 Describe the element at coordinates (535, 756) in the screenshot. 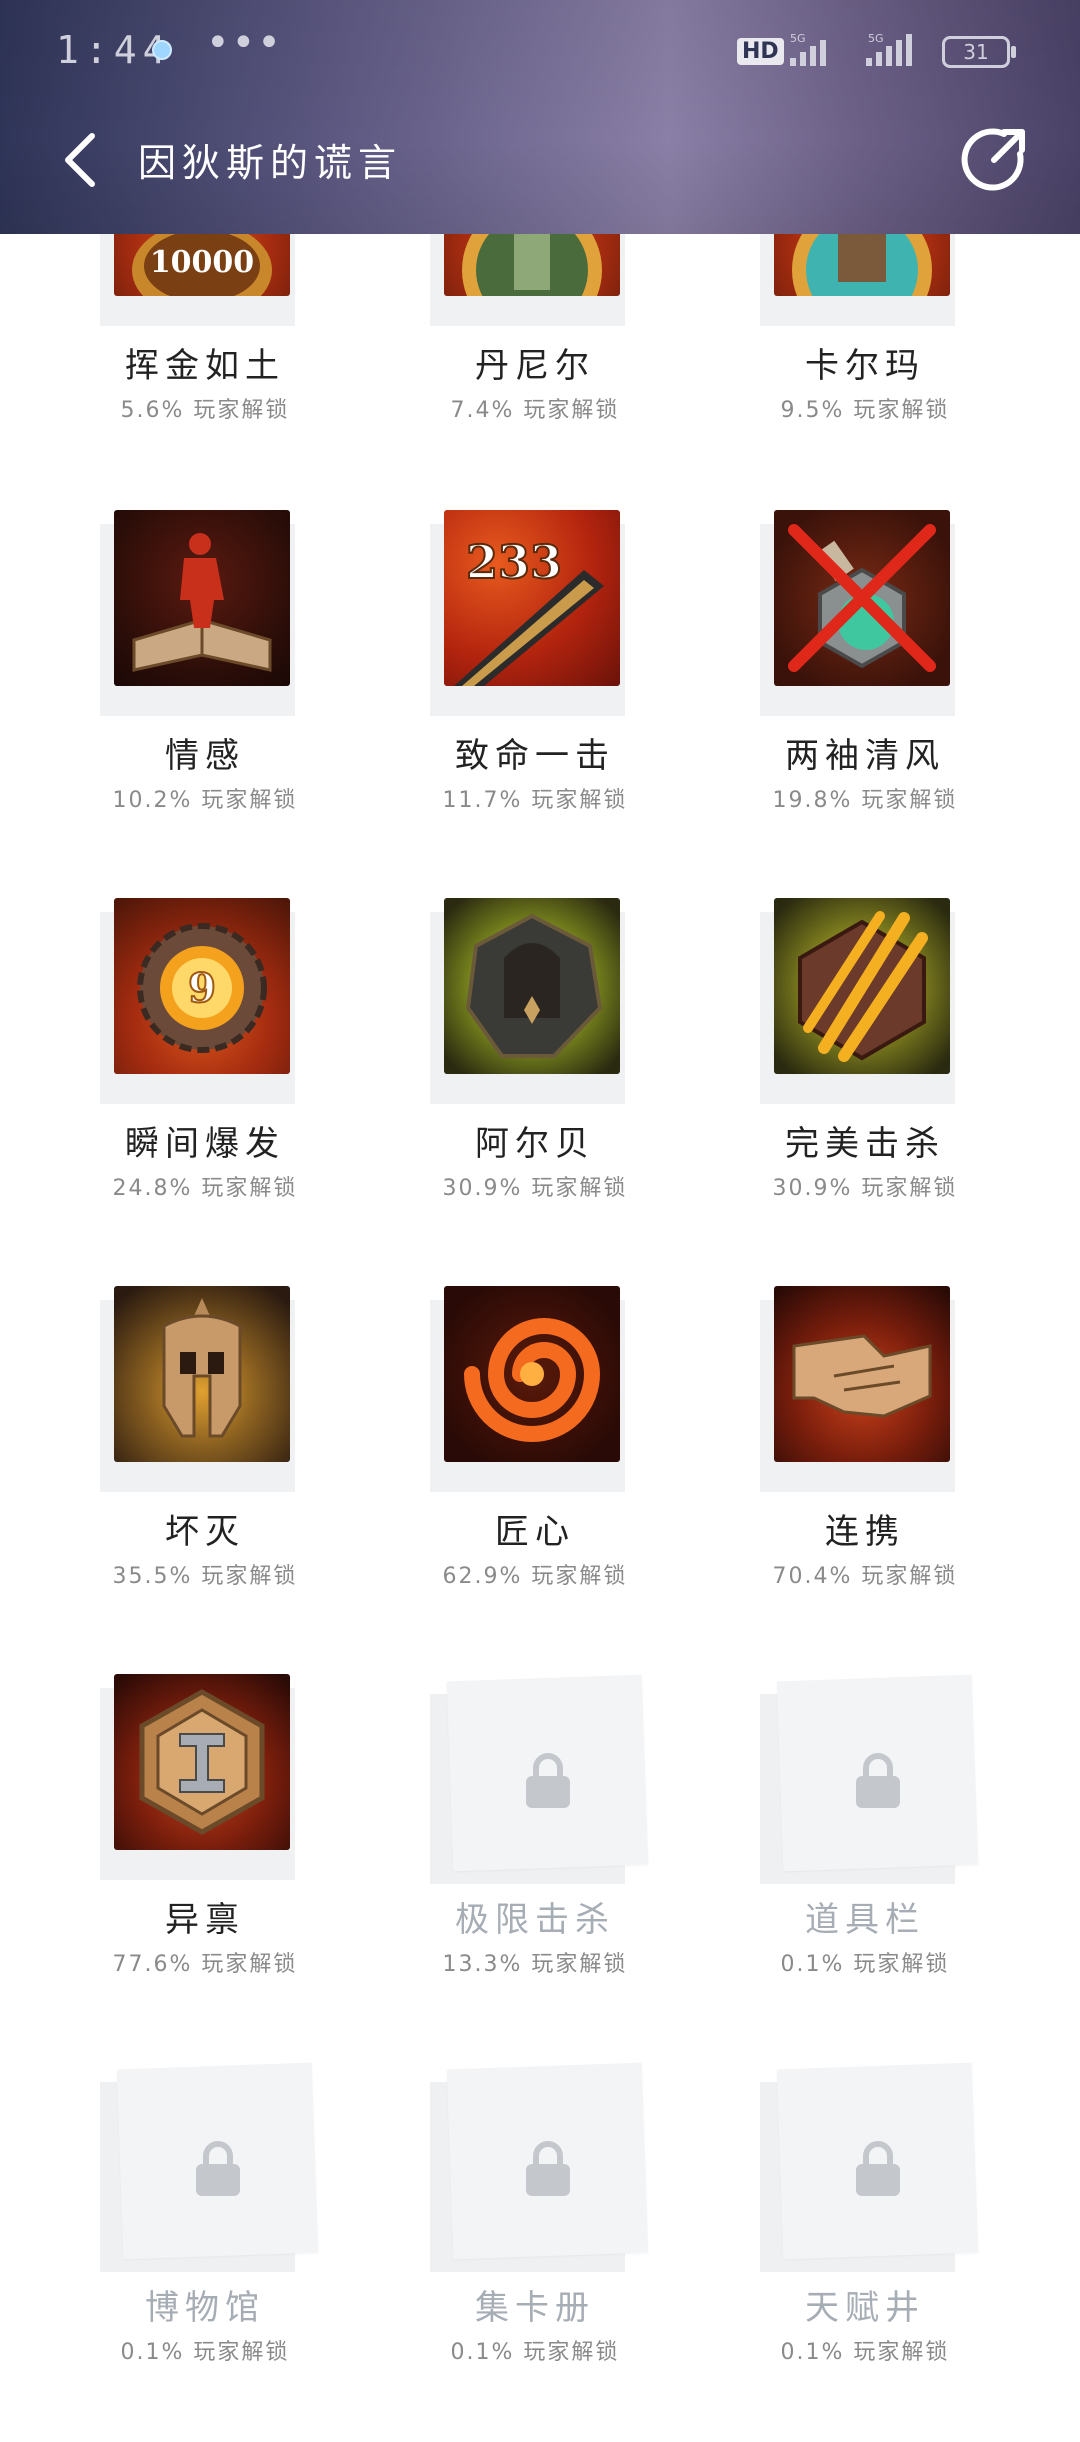

I see `achievement-name: 致命一击` at that location.